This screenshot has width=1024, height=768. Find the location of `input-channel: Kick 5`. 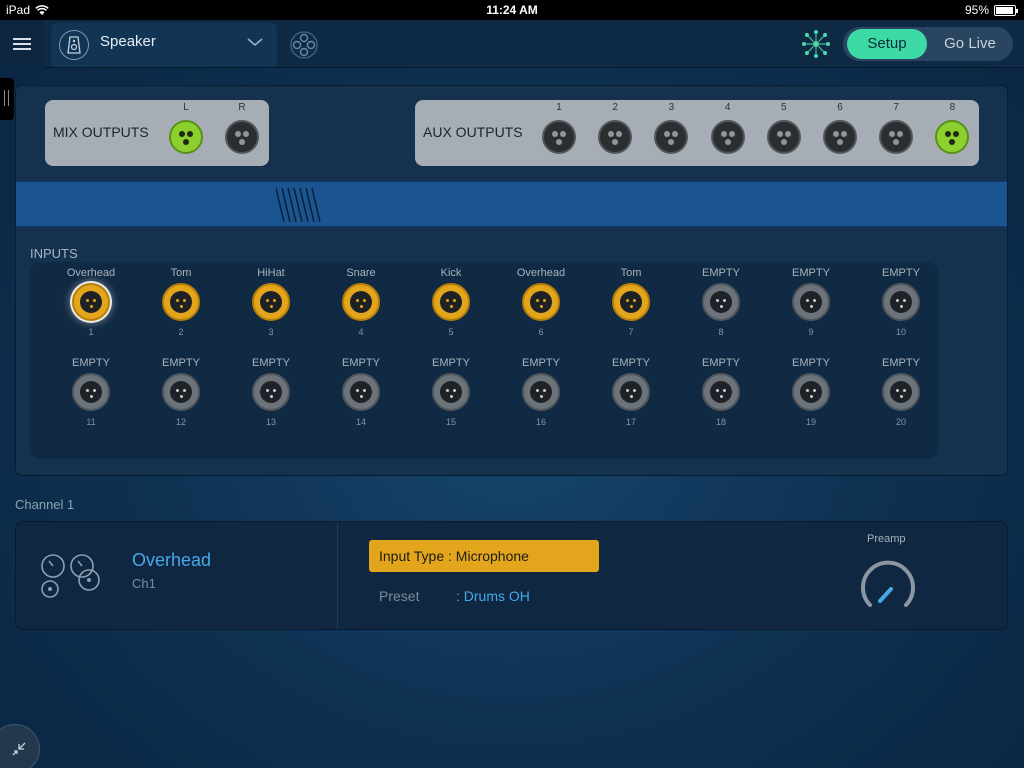

input-channel: Kick 5 is located at coordinates (451, 302).